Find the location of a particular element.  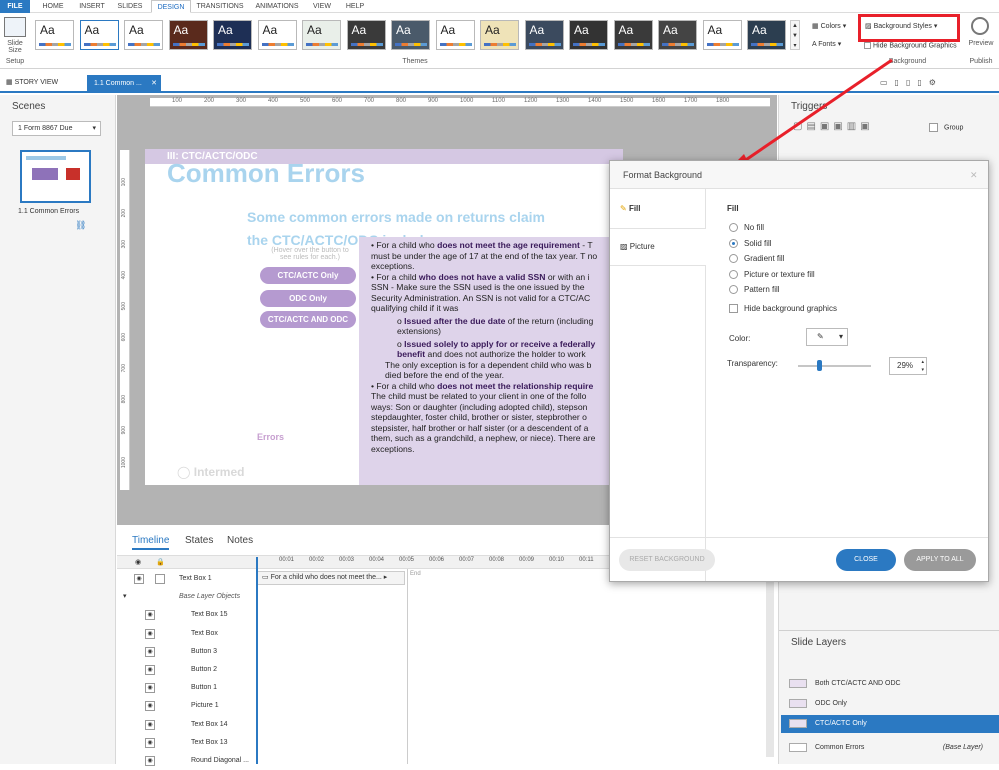

tab-slides: SLIDES is located at coordinates (130, 6).